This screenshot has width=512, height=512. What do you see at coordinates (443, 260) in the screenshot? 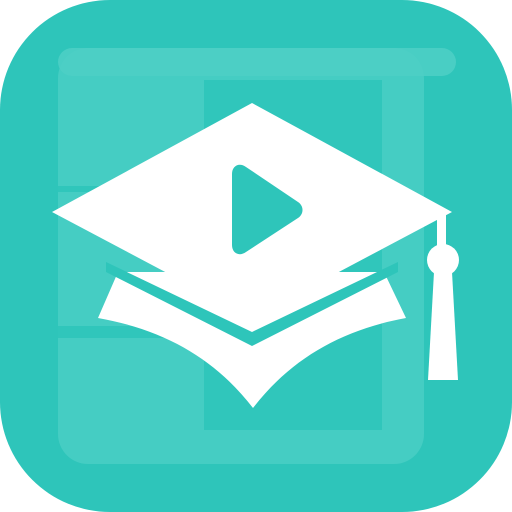
I see `tassel-knob` at bounding box center [443, 260].